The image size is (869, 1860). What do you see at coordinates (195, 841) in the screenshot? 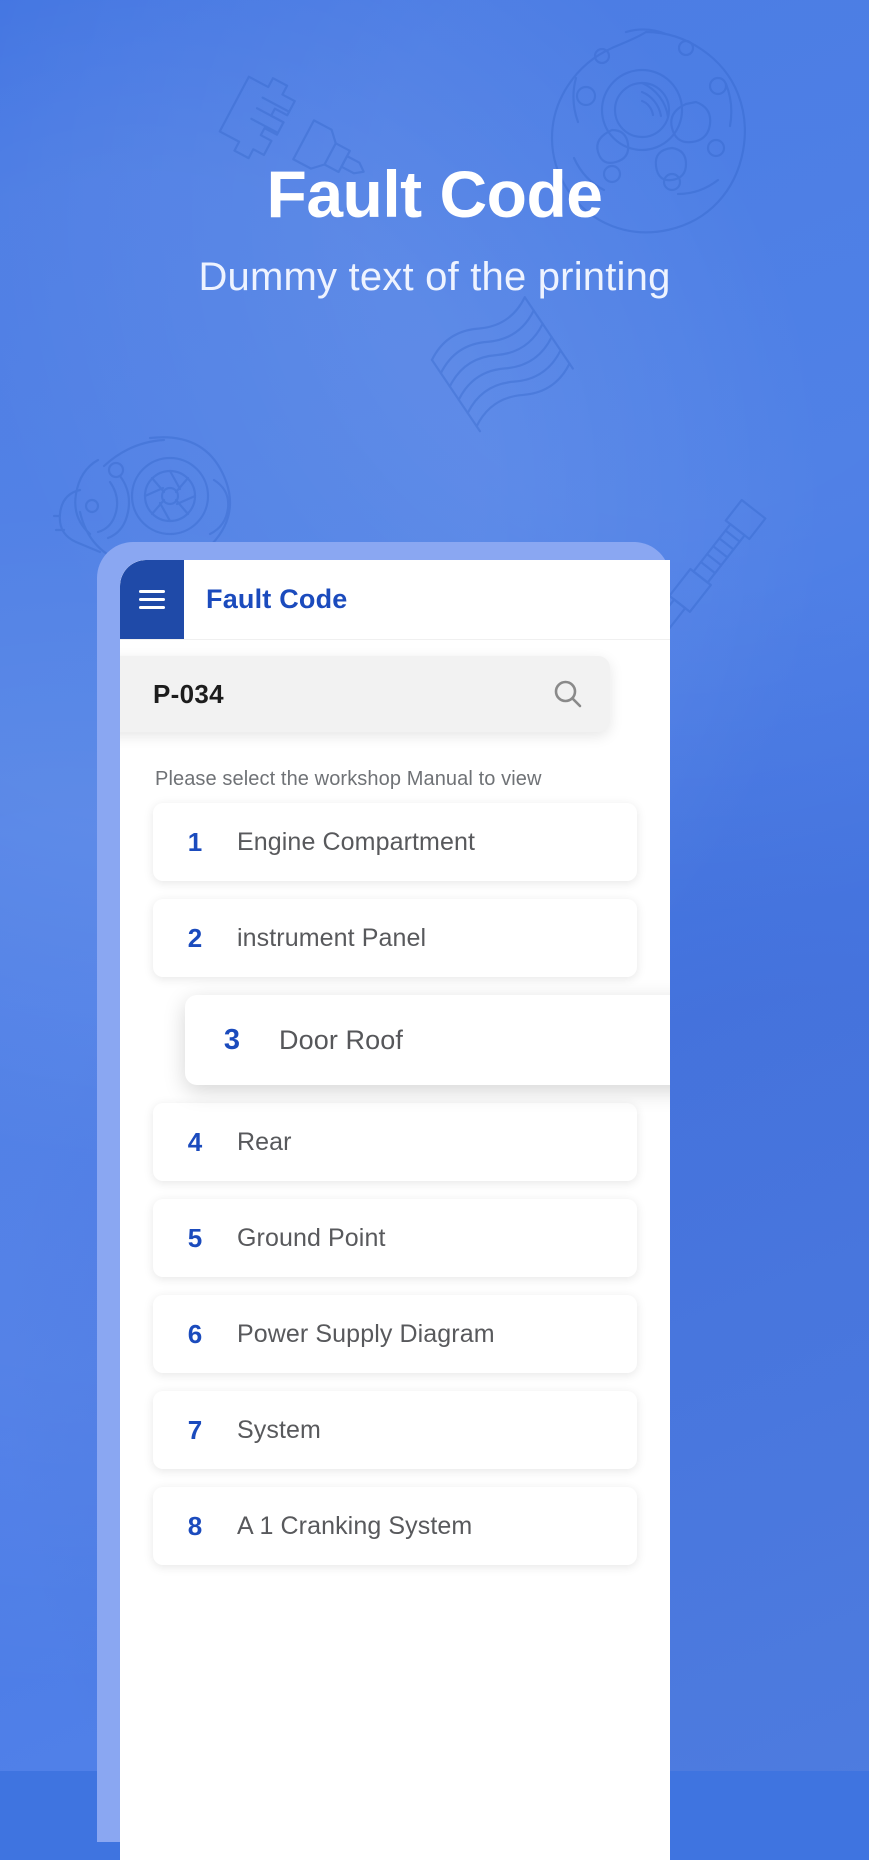
I see `list-item-number: 1` at bounding box center [195, 841].